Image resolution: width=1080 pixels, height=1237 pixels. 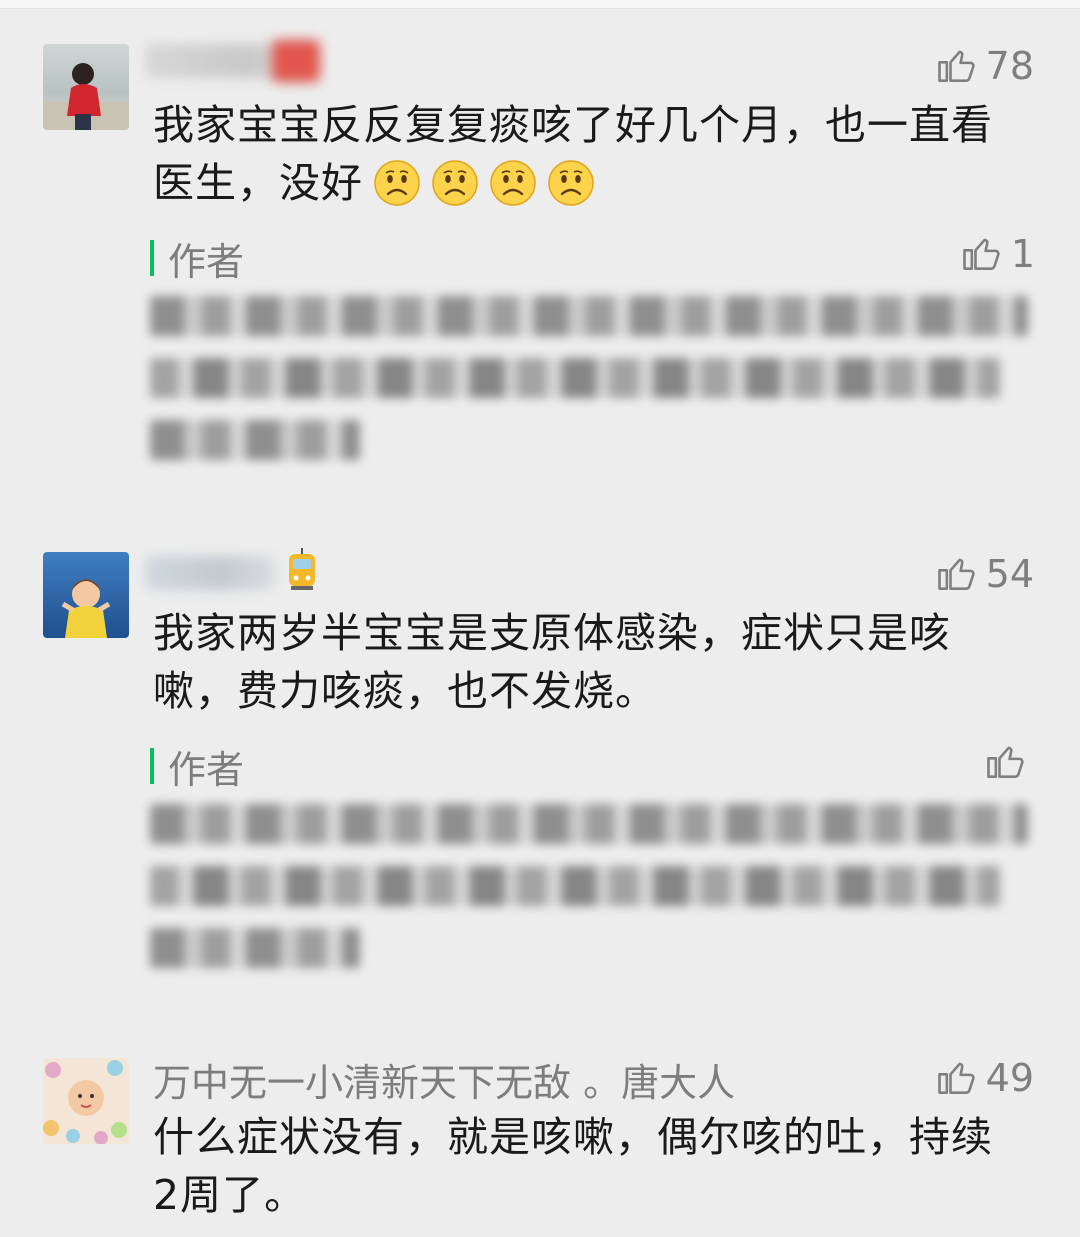 What do you see at coordinates (210, 573) in the screenshot?
I see `blurred-nickname` at bounding box center [210, 573].